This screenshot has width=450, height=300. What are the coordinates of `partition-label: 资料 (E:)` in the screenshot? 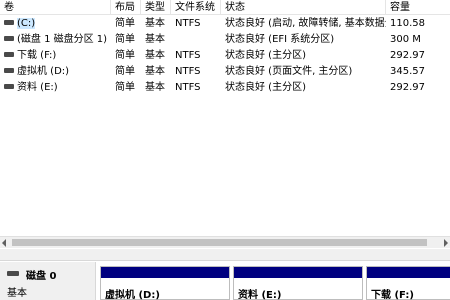 It's located at (260, 295).